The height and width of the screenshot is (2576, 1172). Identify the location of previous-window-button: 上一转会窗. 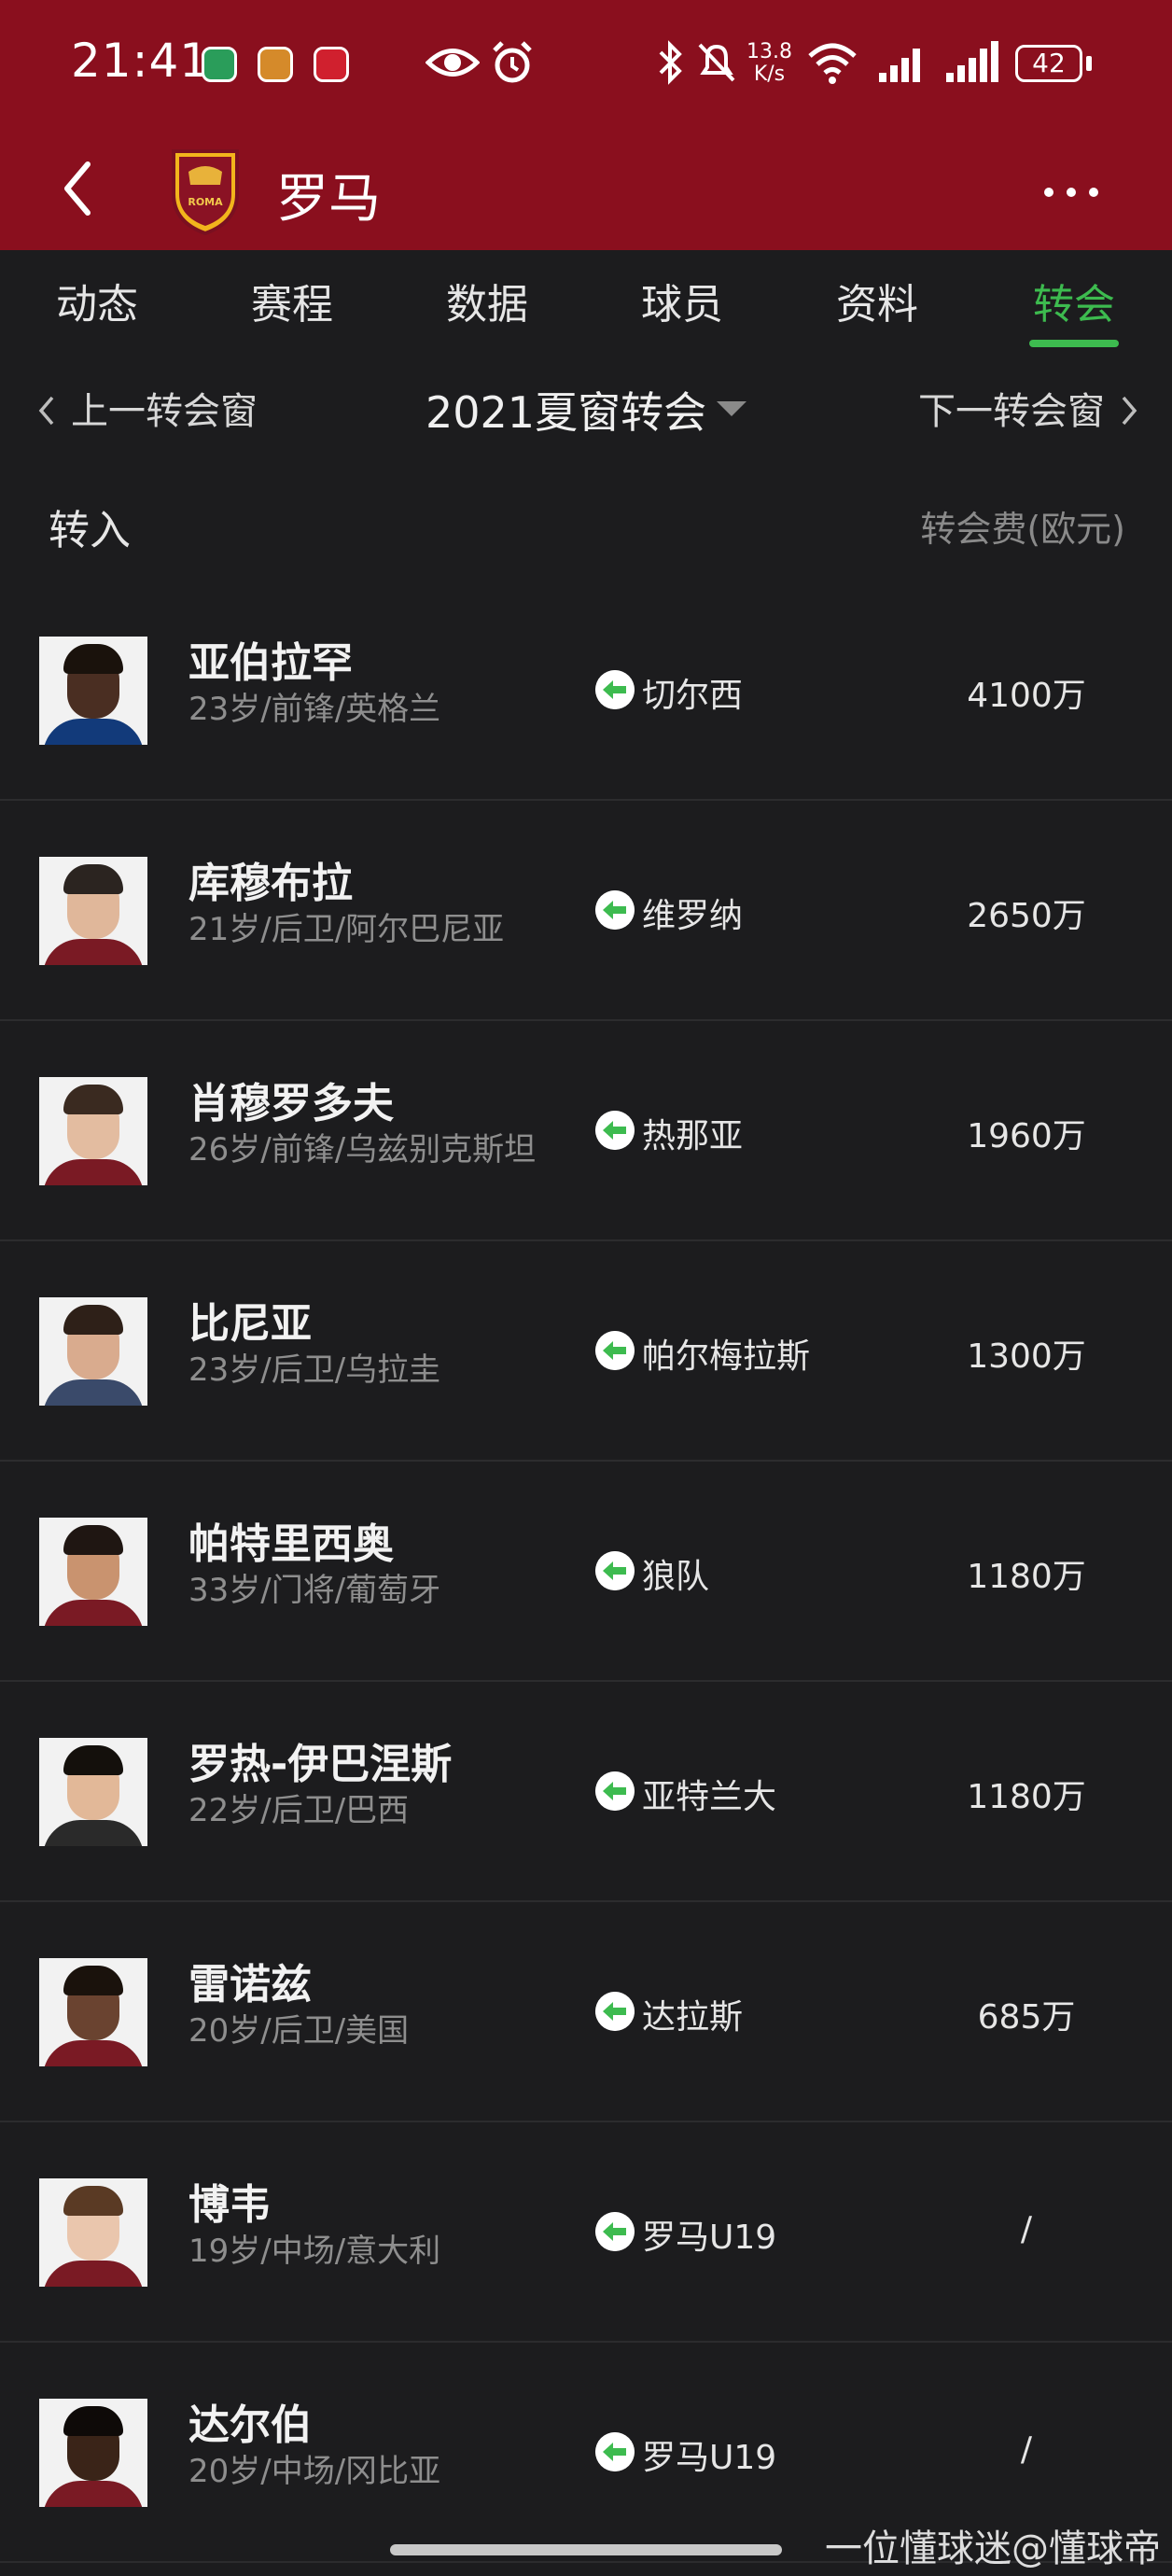
(146, 408).